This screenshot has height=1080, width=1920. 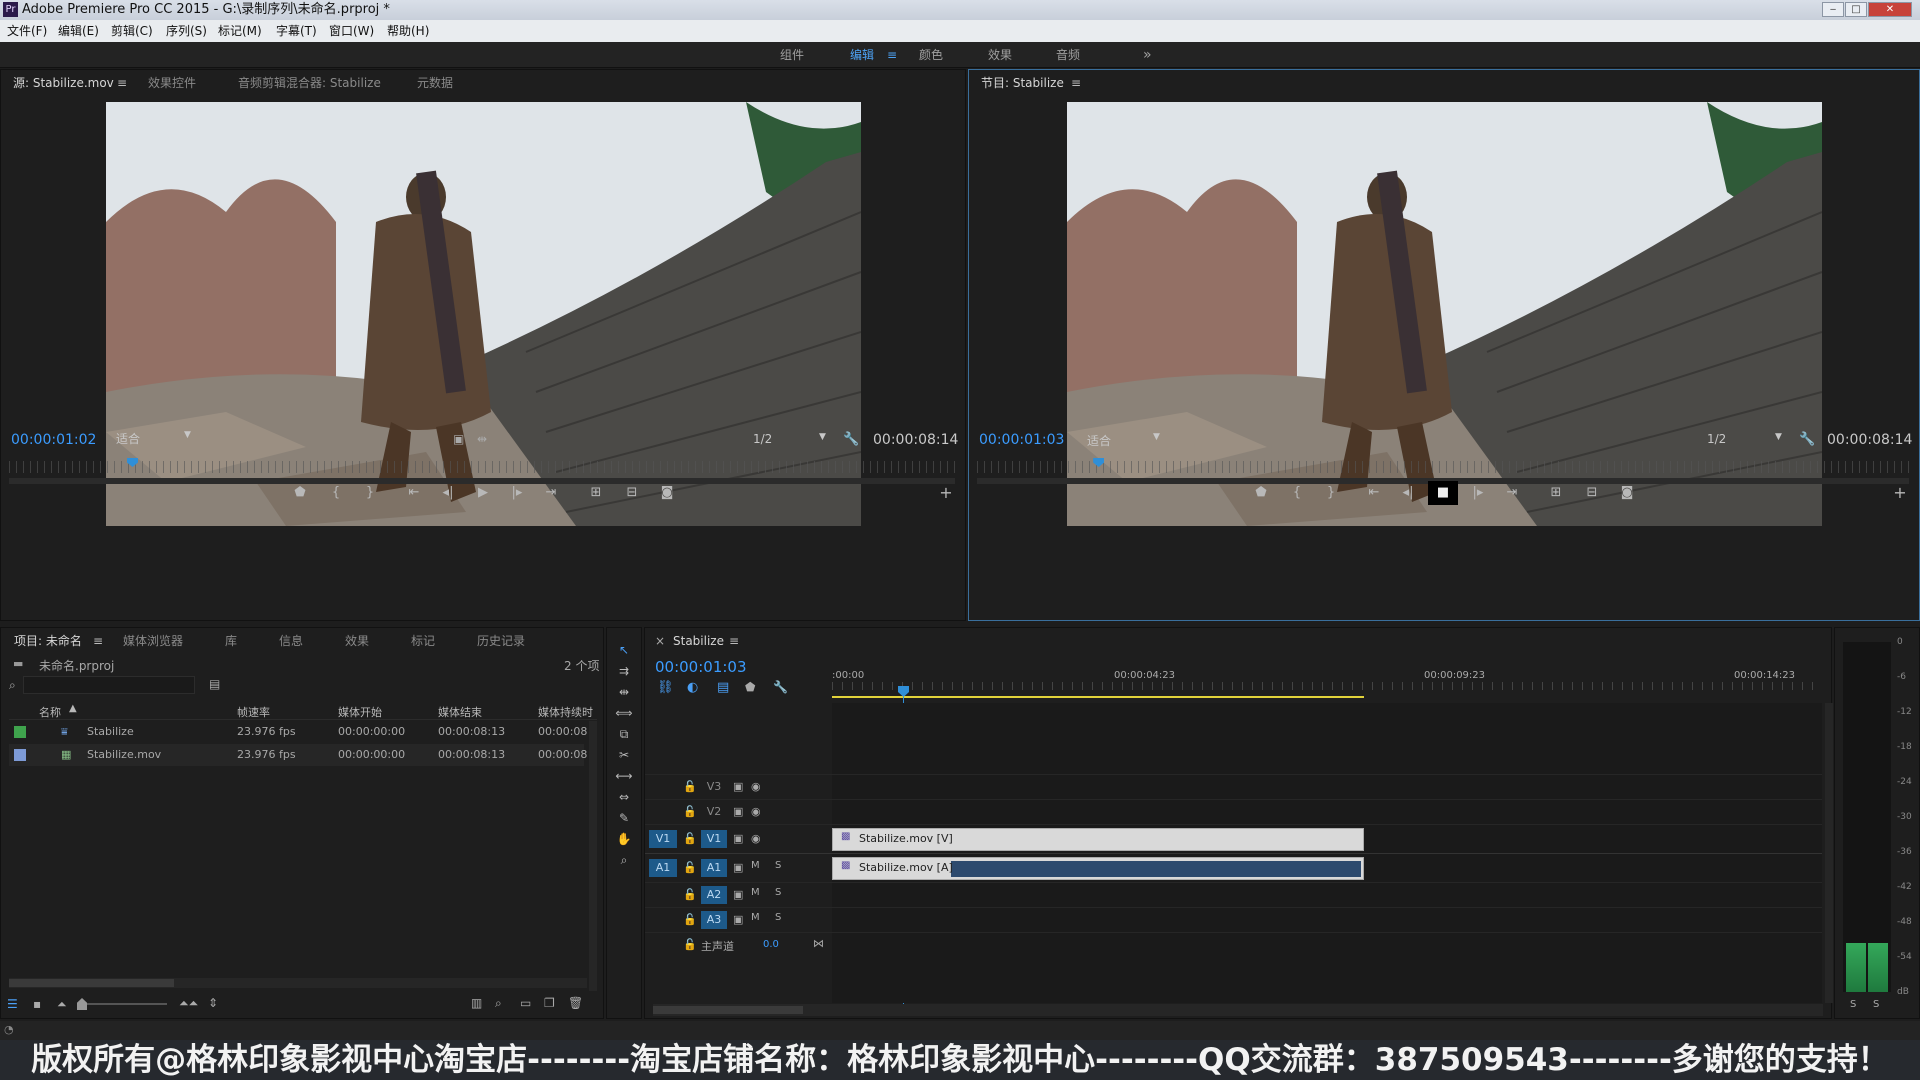 I want to click on tab-effects: 效果, so click(x=357, y=641).